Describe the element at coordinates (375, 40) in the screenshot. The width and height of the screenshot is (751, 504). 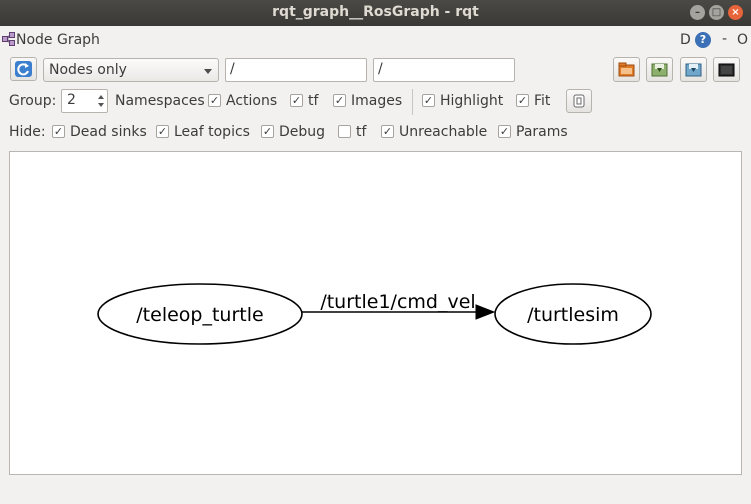
I see `plugin-header: Node Graph D ? - O` at that location.